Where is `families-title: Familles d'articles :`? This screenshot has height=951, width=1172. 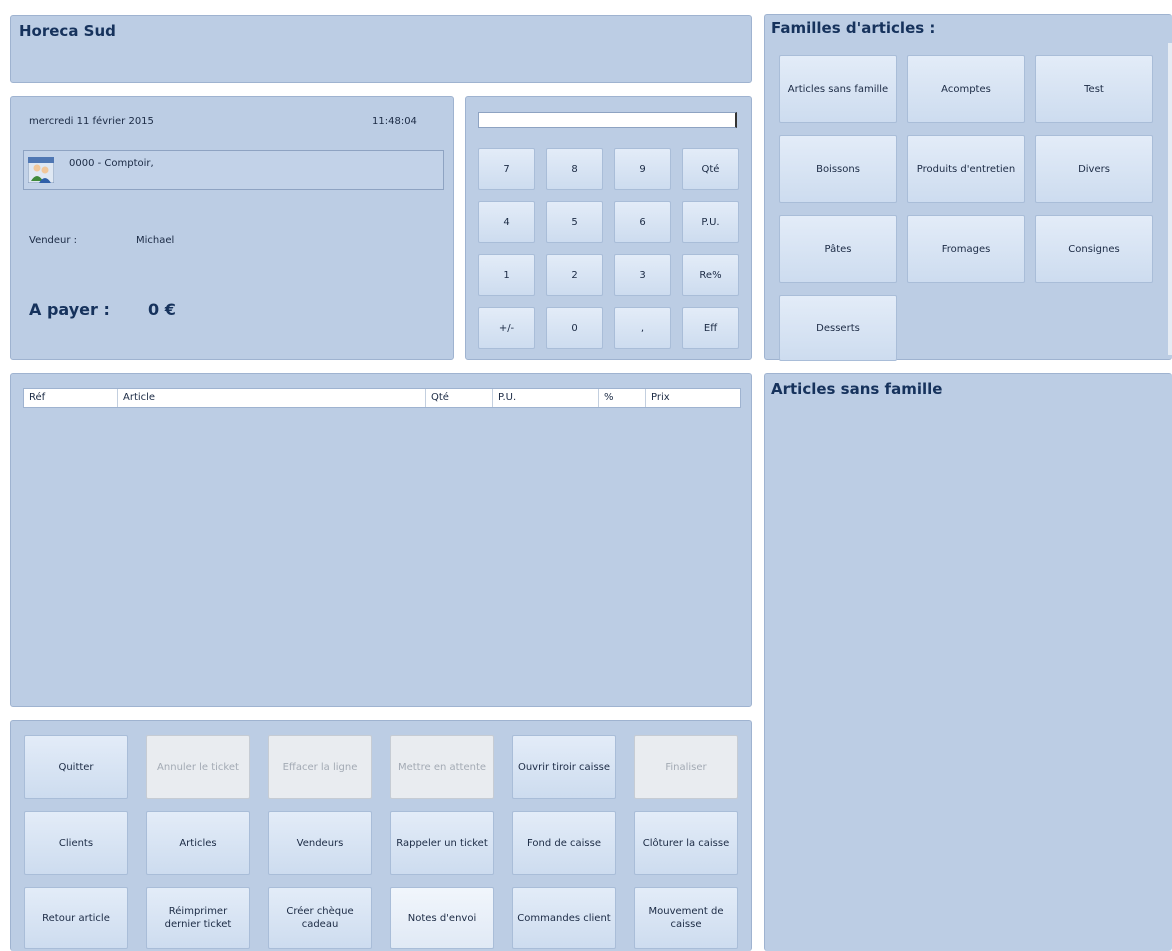
families-title: Familles d'articles : is located at coordinates (853, 28).